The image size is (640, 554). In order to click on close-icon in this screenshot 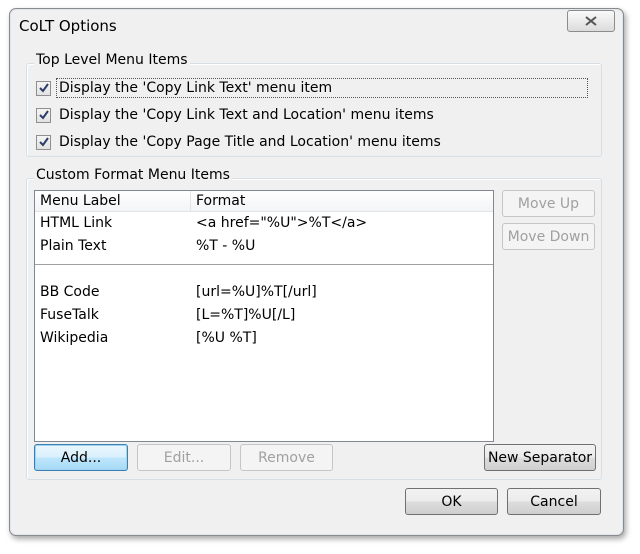, I will do `click(591, 21)`.